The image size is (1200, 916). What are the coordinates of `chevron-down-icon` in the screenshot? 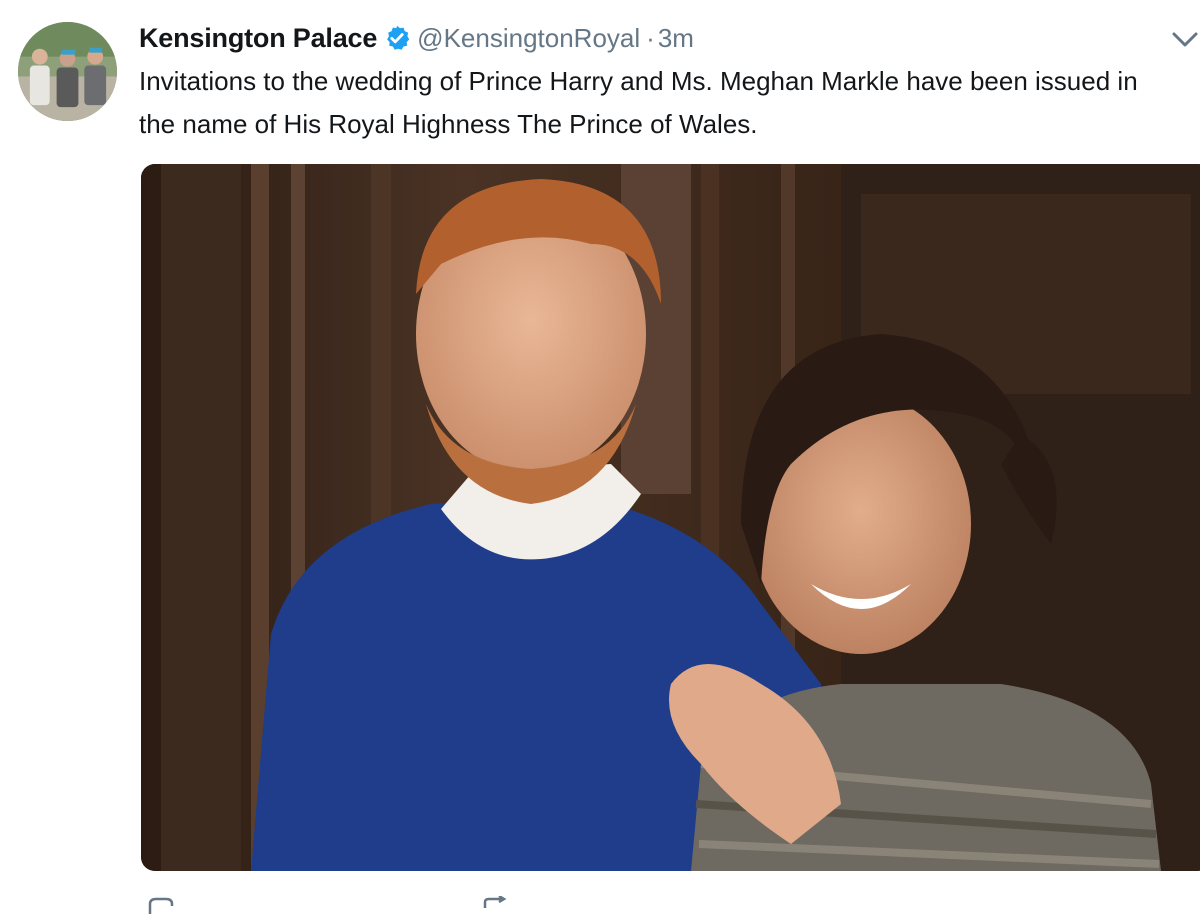 It's located at (1185, 40).